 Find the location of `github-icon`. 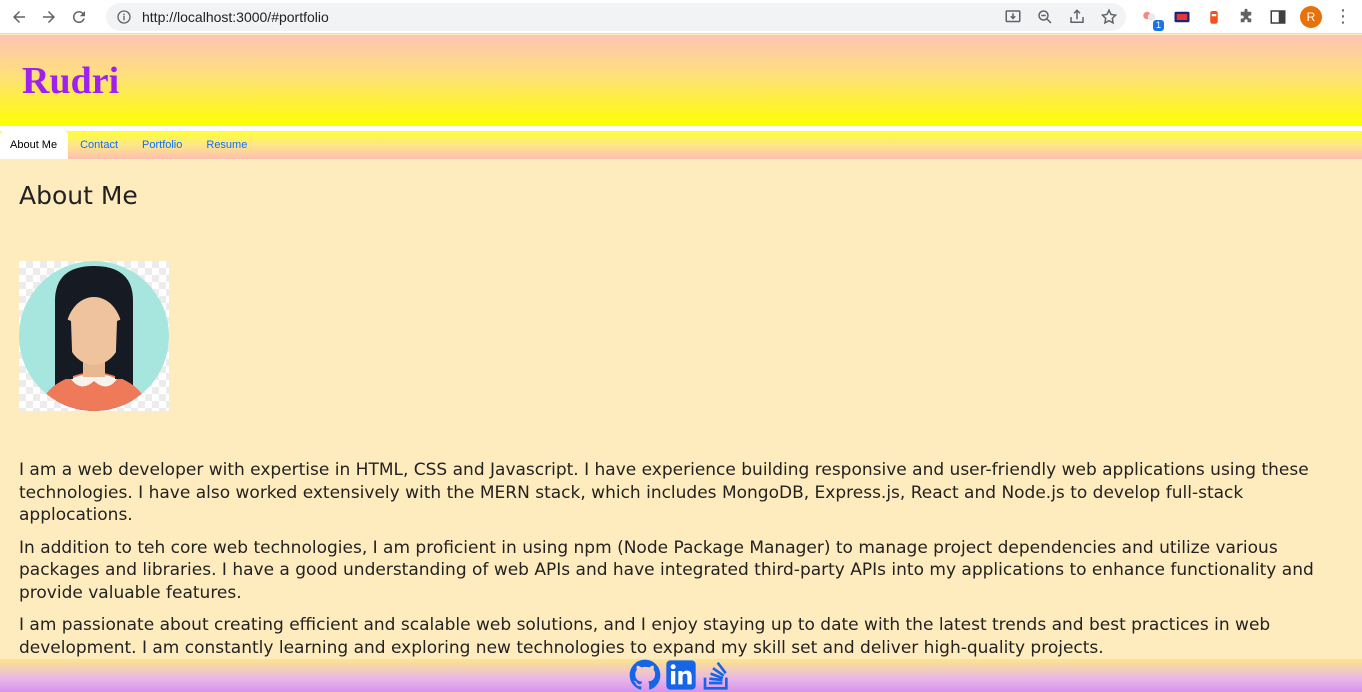

github-icon is located at coordinates (645, 674).